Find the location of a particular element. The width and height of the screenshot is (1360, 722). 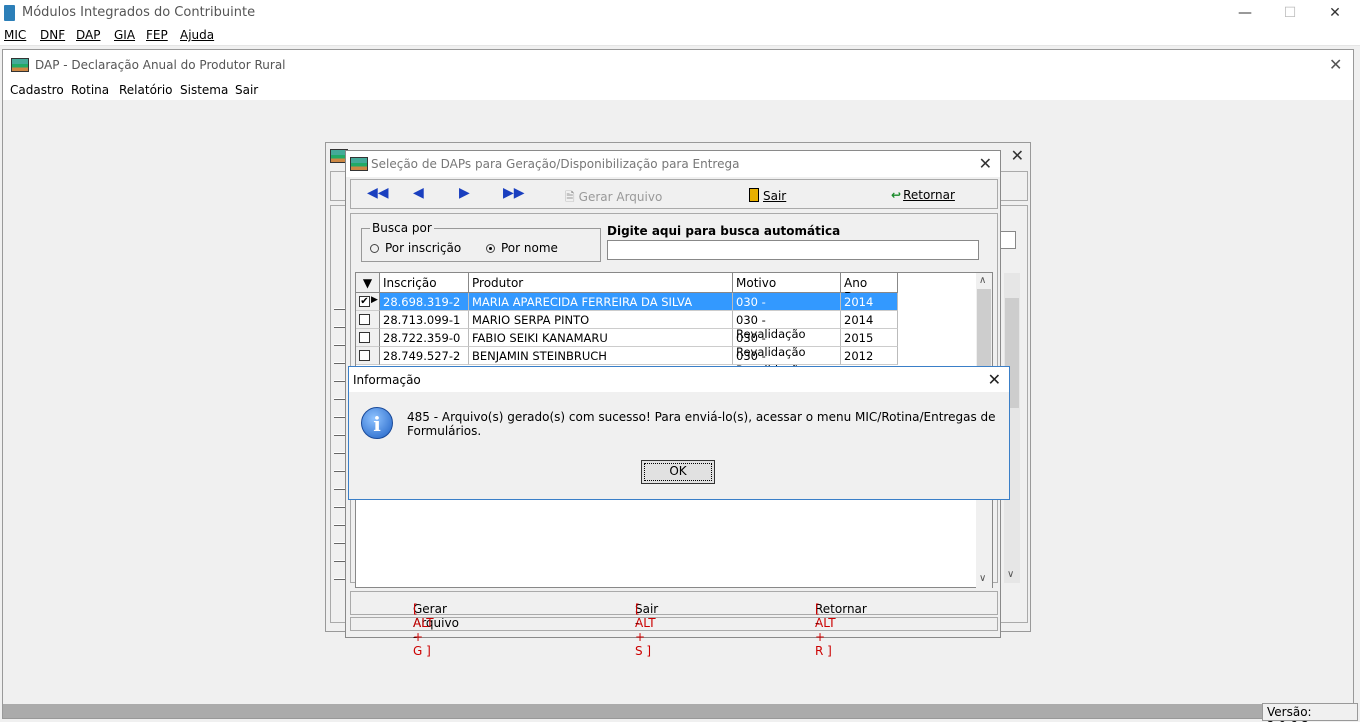

retornar-button: ↩ Retornar is located at coordinates (923, 195).